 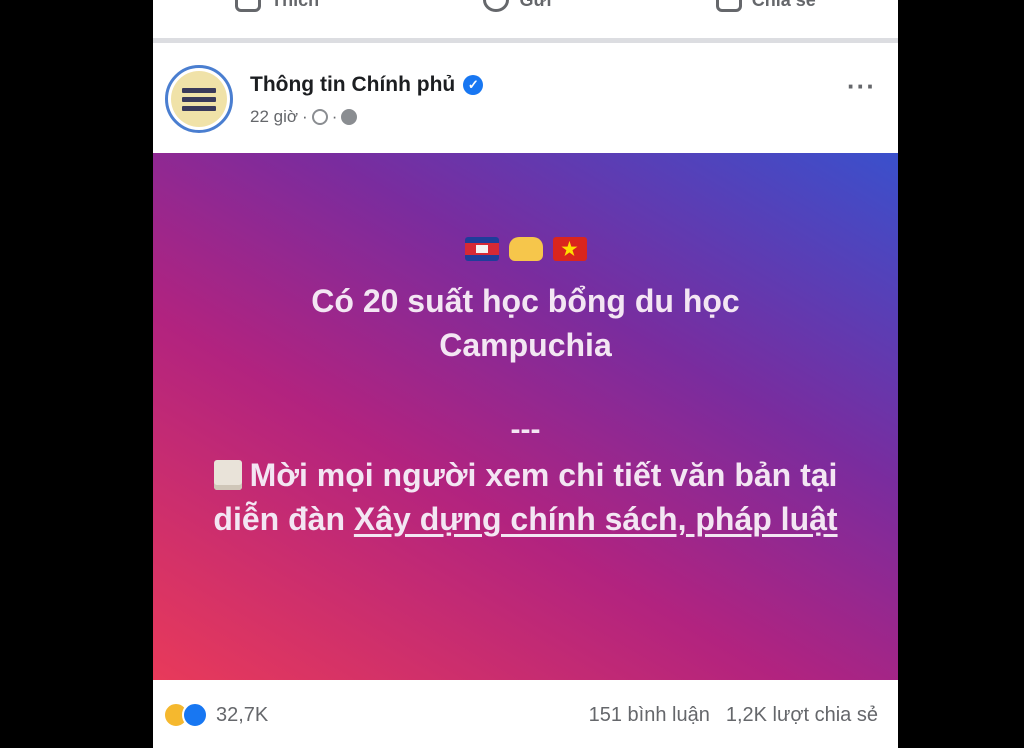 I want to click on post-headline: Có 20 suất học bổng du học Campuchia, so click(x=525, y=323).